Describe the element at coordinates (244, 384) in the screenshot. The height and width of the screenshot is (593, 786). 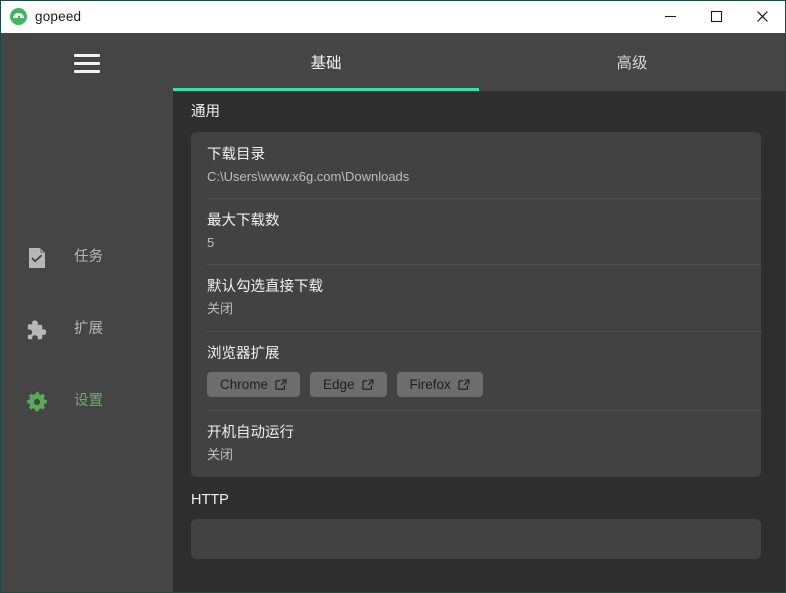
I see `button-label: Chrome` at that location.